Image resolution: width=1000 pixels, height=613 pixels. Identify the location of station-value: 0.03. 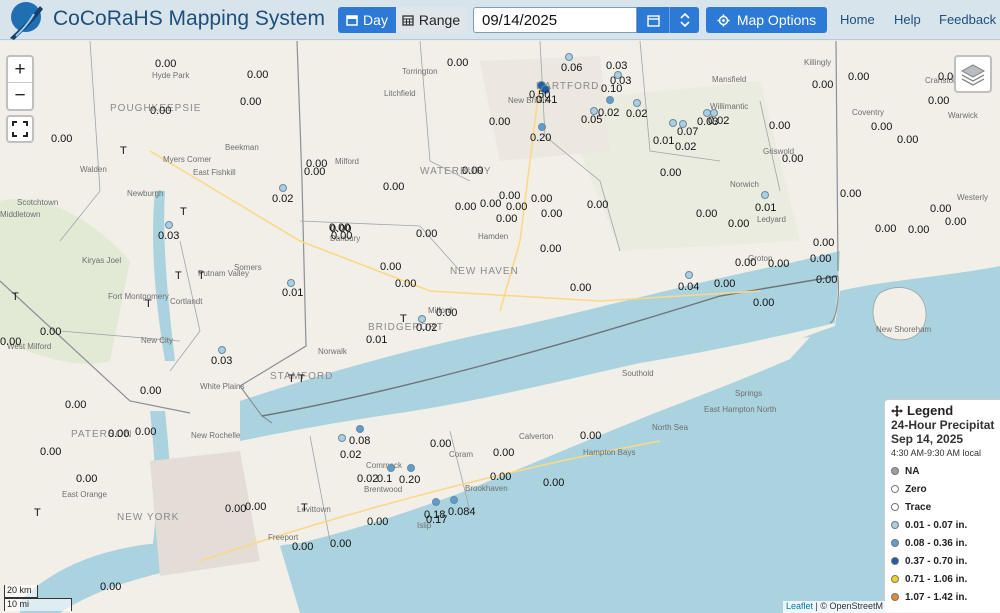
(222, 361).